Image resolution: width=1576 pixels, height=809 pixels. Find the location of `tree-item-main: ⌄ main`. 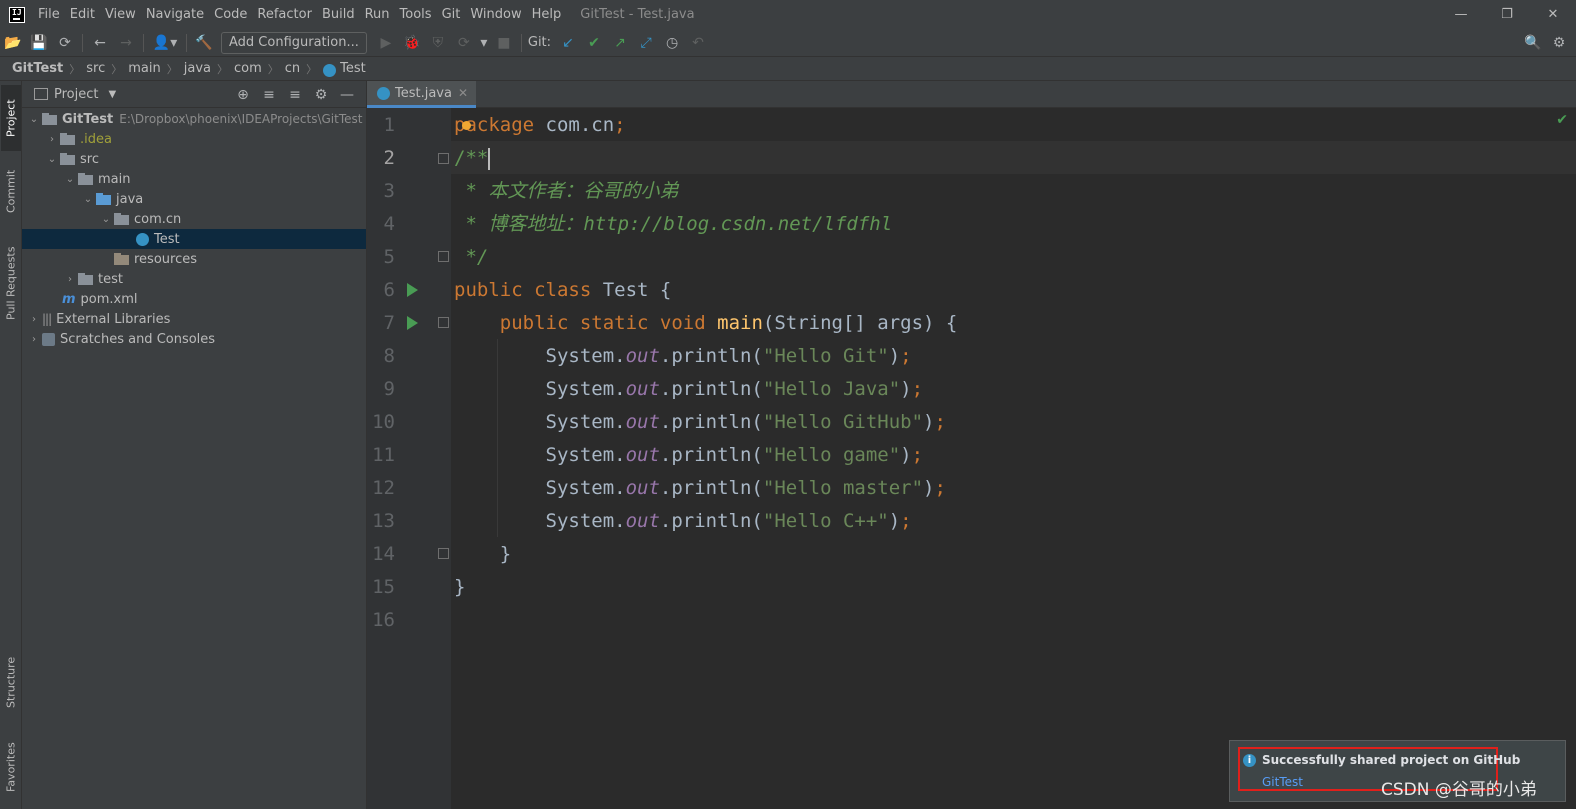

tree-item-main: ⌄ main is located at coordinates (194, 179).